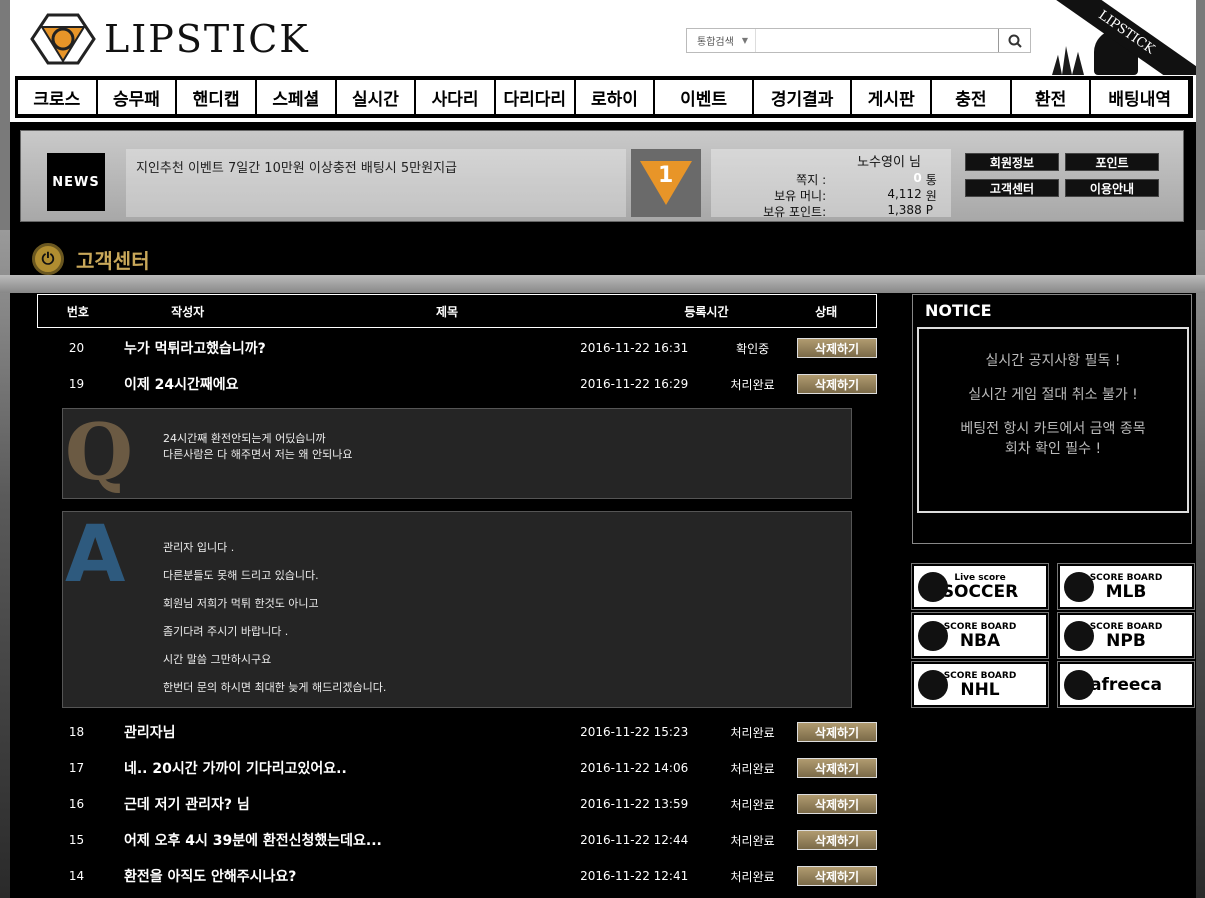  I want to click on search-icon, so click(1015, 41).